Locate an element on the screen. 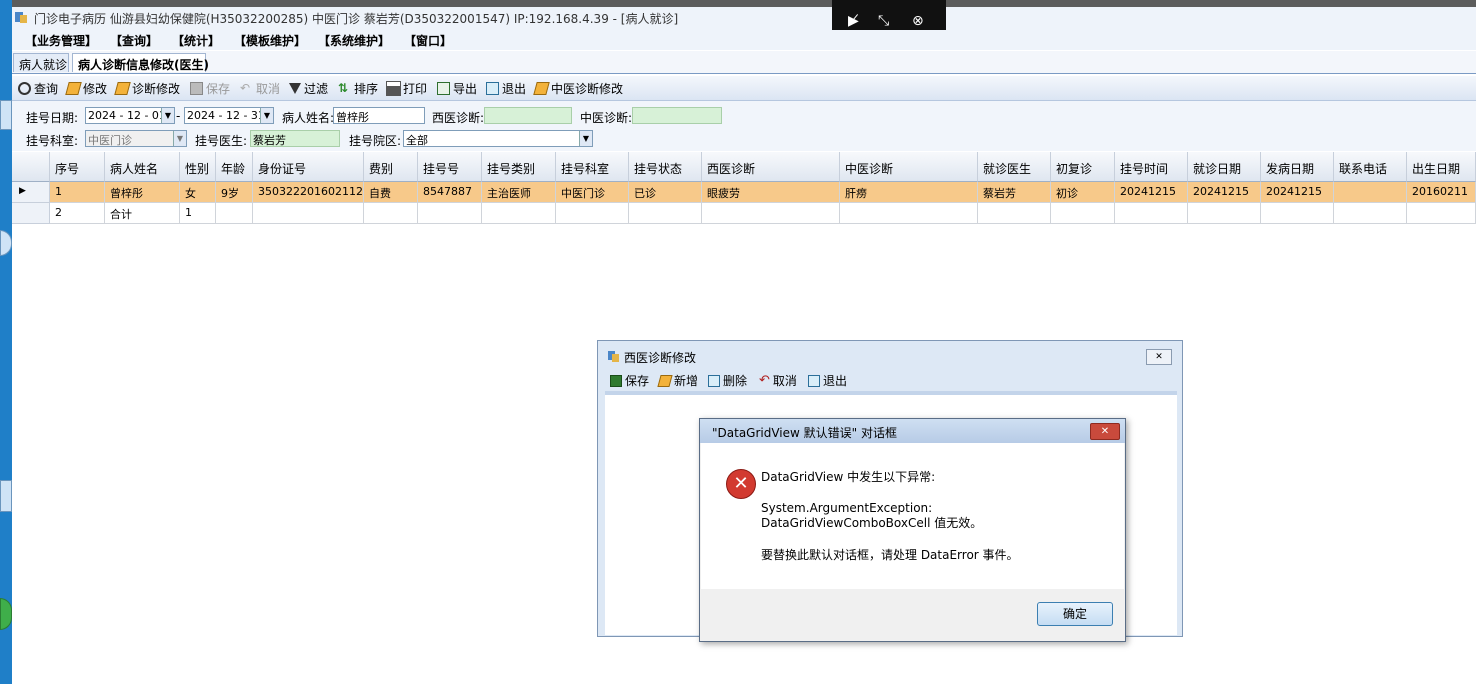 This screenshot has height=684, width=1476. menu-system: 【系统维护】 is located at coordinates (354, 40).